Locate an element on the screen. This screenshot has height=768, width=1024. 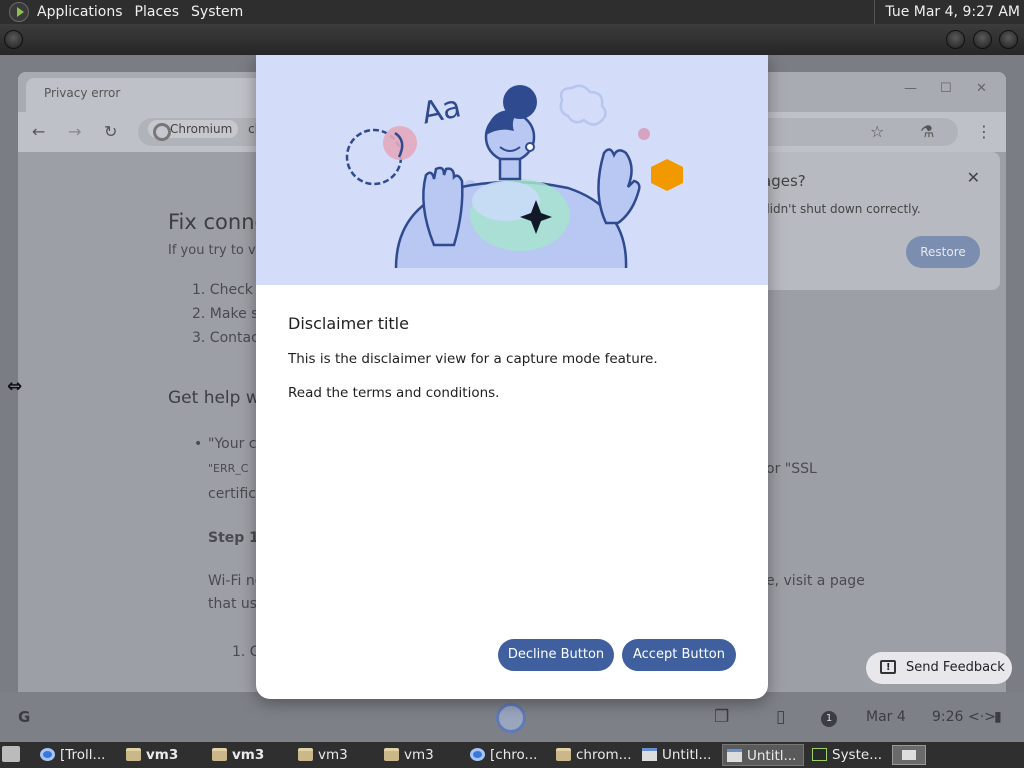
bullet-line-right: or "SSL is located at coordinates (791, 469).